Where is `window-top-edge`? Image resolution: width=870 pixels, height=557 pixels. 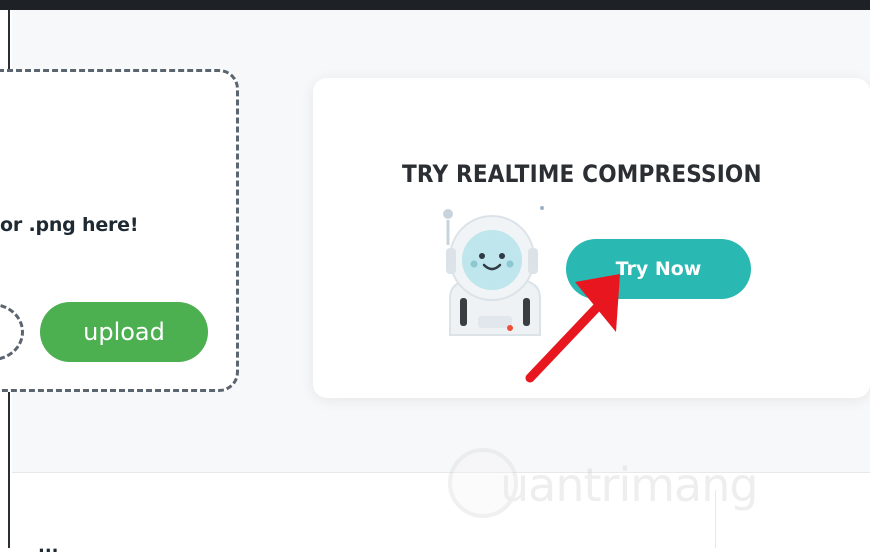
window-top-edge is located at coordinates (435, 5).